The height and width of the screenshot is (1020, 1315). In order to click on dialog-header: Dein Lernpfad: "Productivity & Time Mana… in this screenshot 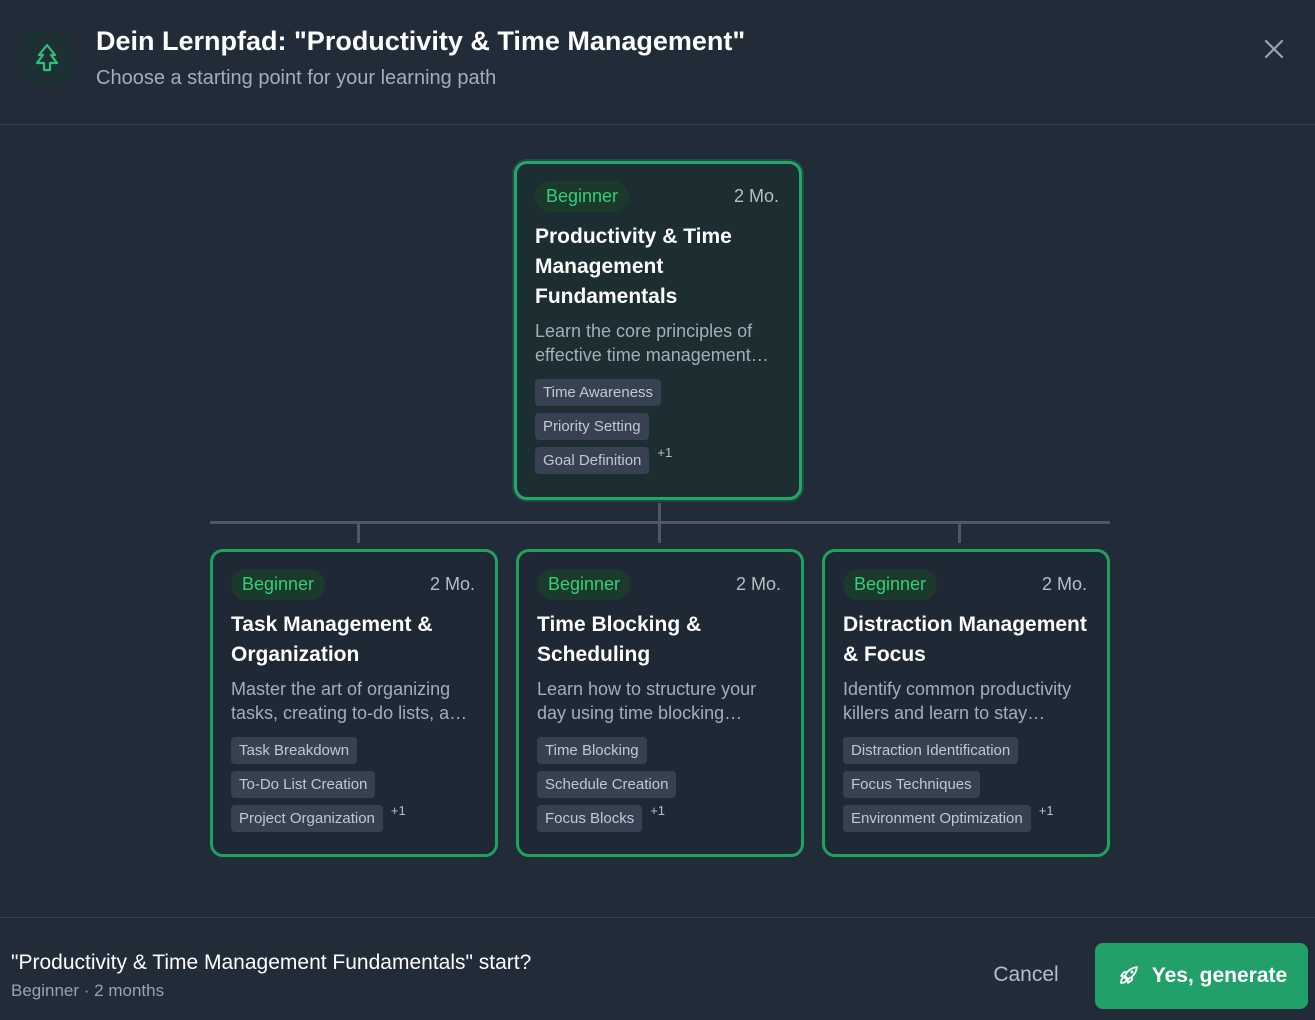, I will do `click(657, 62)`.